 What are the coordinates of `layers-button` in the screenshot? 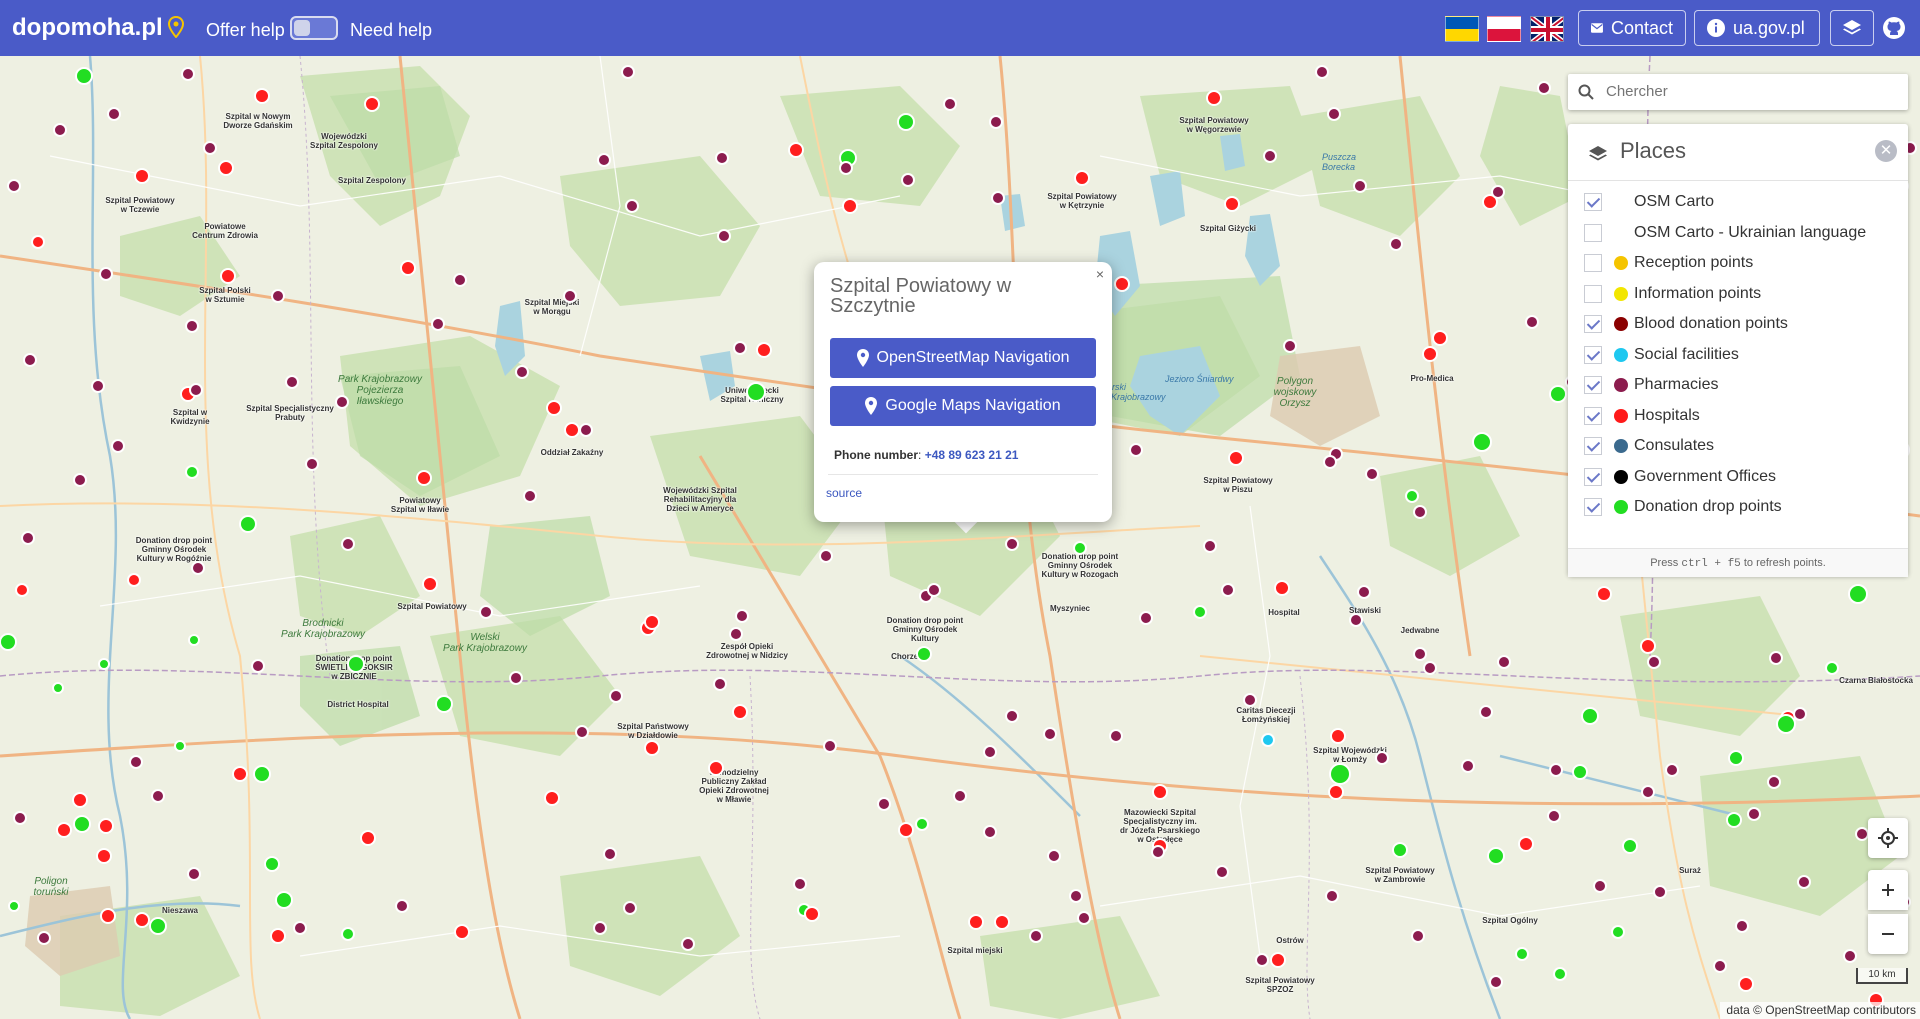 It's located at (1852, 28).